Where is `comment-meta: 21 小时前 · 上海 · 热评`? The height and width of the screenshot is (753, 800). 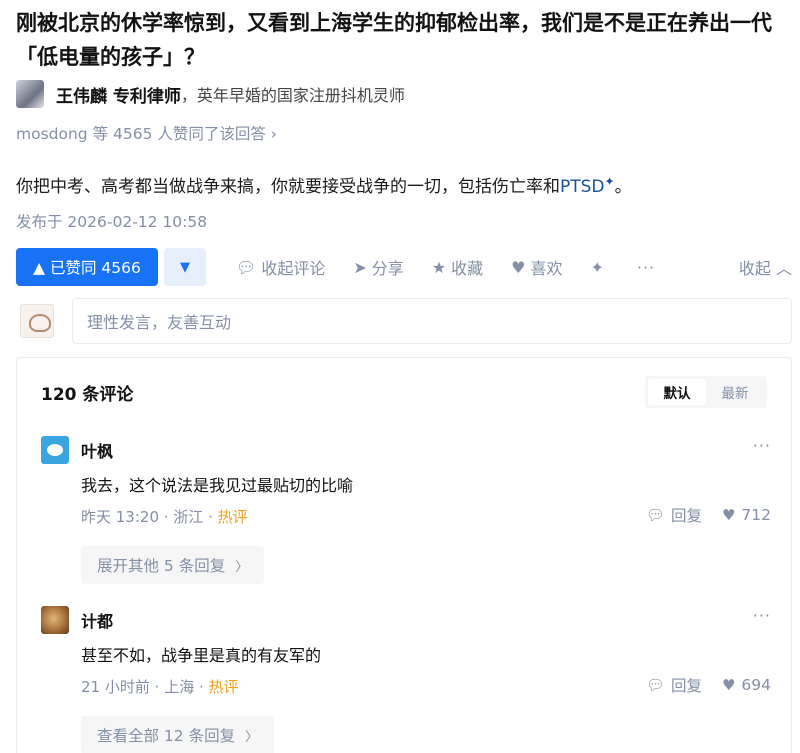
comment-meta: 21 小时前 · 上海 · 热评 is located at coordinates (160, 686).